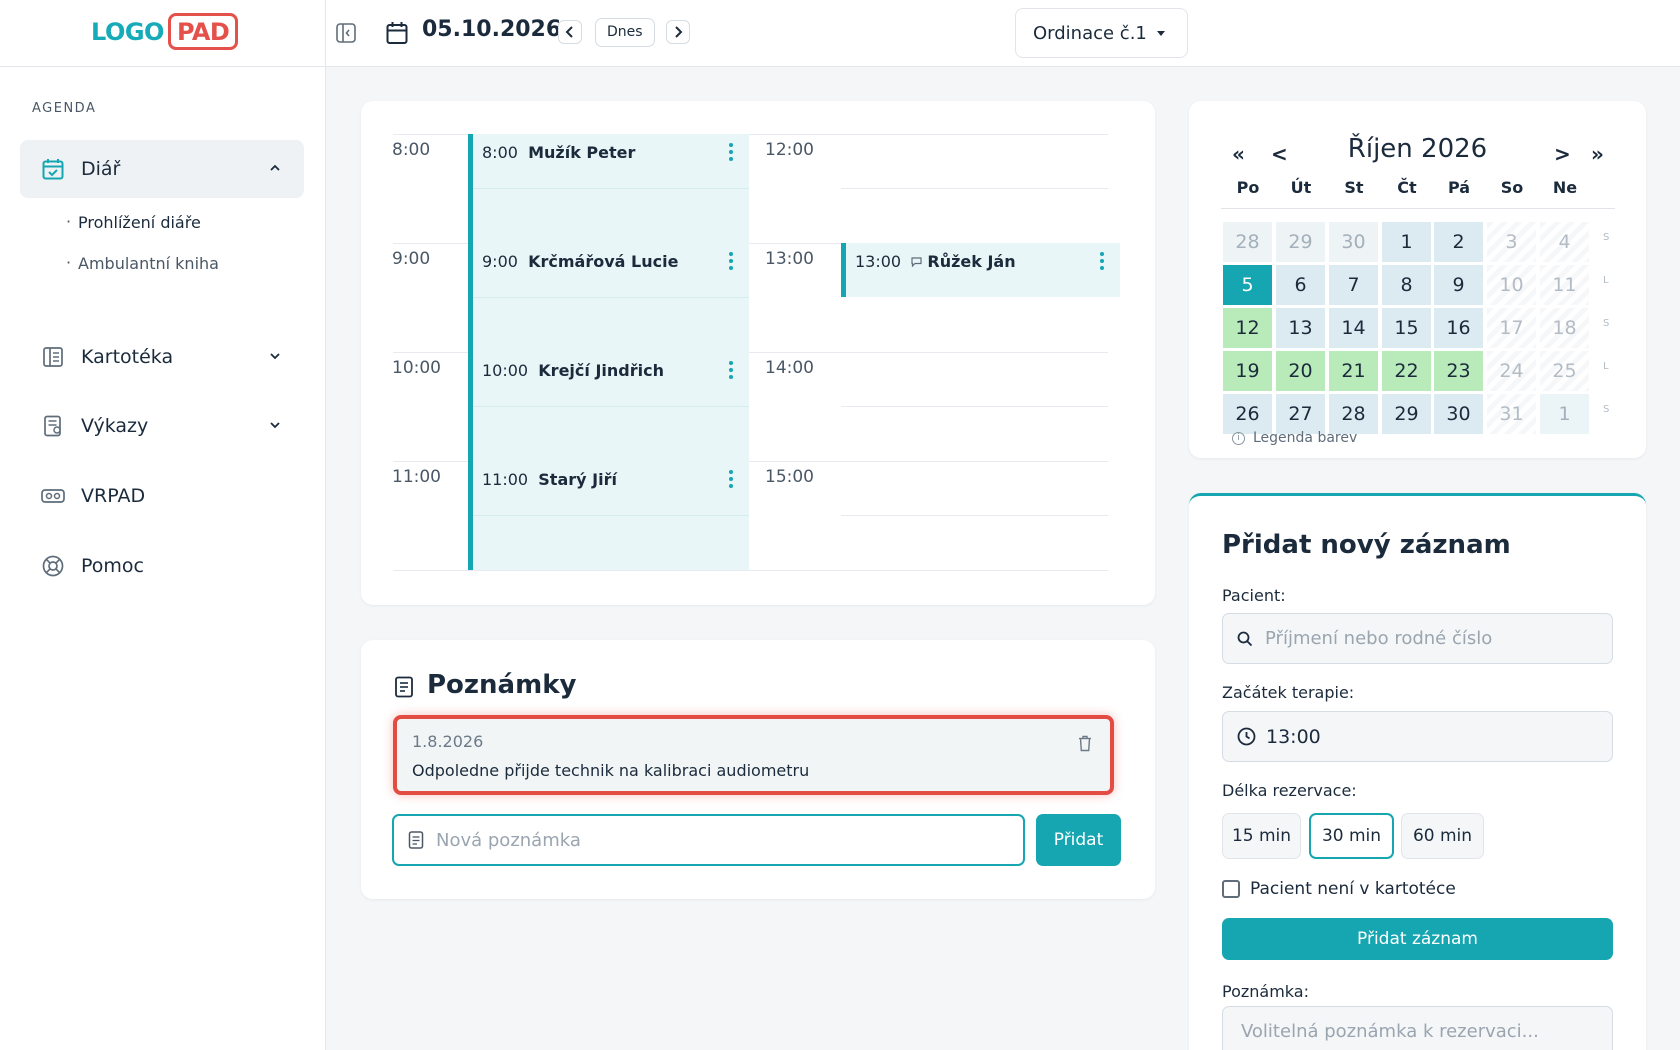  Describe the element at coordinates (1458, 371) in the screenshot. I see `calendar-day: 23` at that location.